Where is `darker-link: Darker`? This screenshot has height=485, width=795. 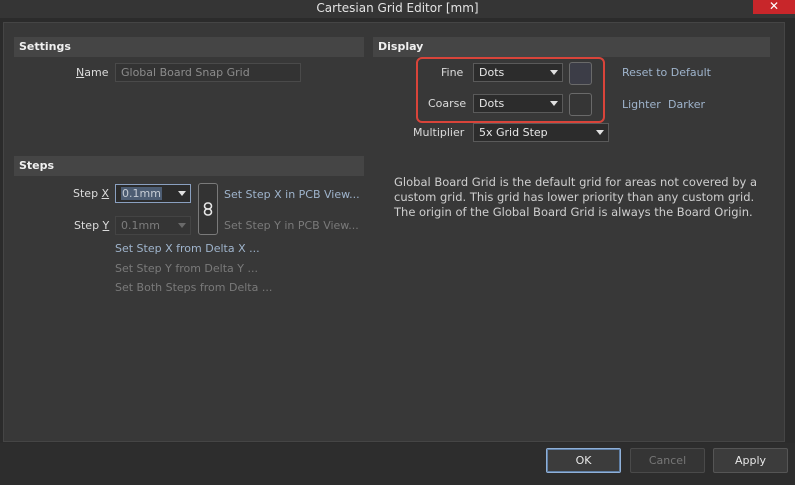 darker-link: Darker is located at coordinates (686, 104).